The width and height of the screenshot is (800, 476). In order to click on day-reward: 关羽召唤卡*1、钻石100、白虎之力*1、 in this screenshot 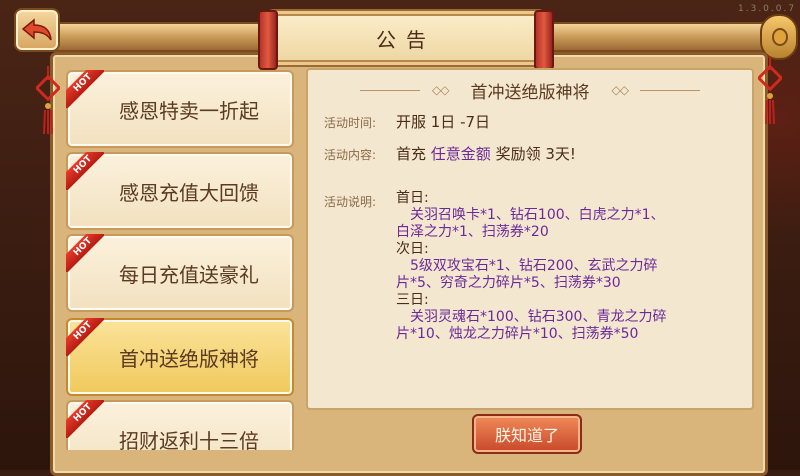, I will do `click(537, 215)`.